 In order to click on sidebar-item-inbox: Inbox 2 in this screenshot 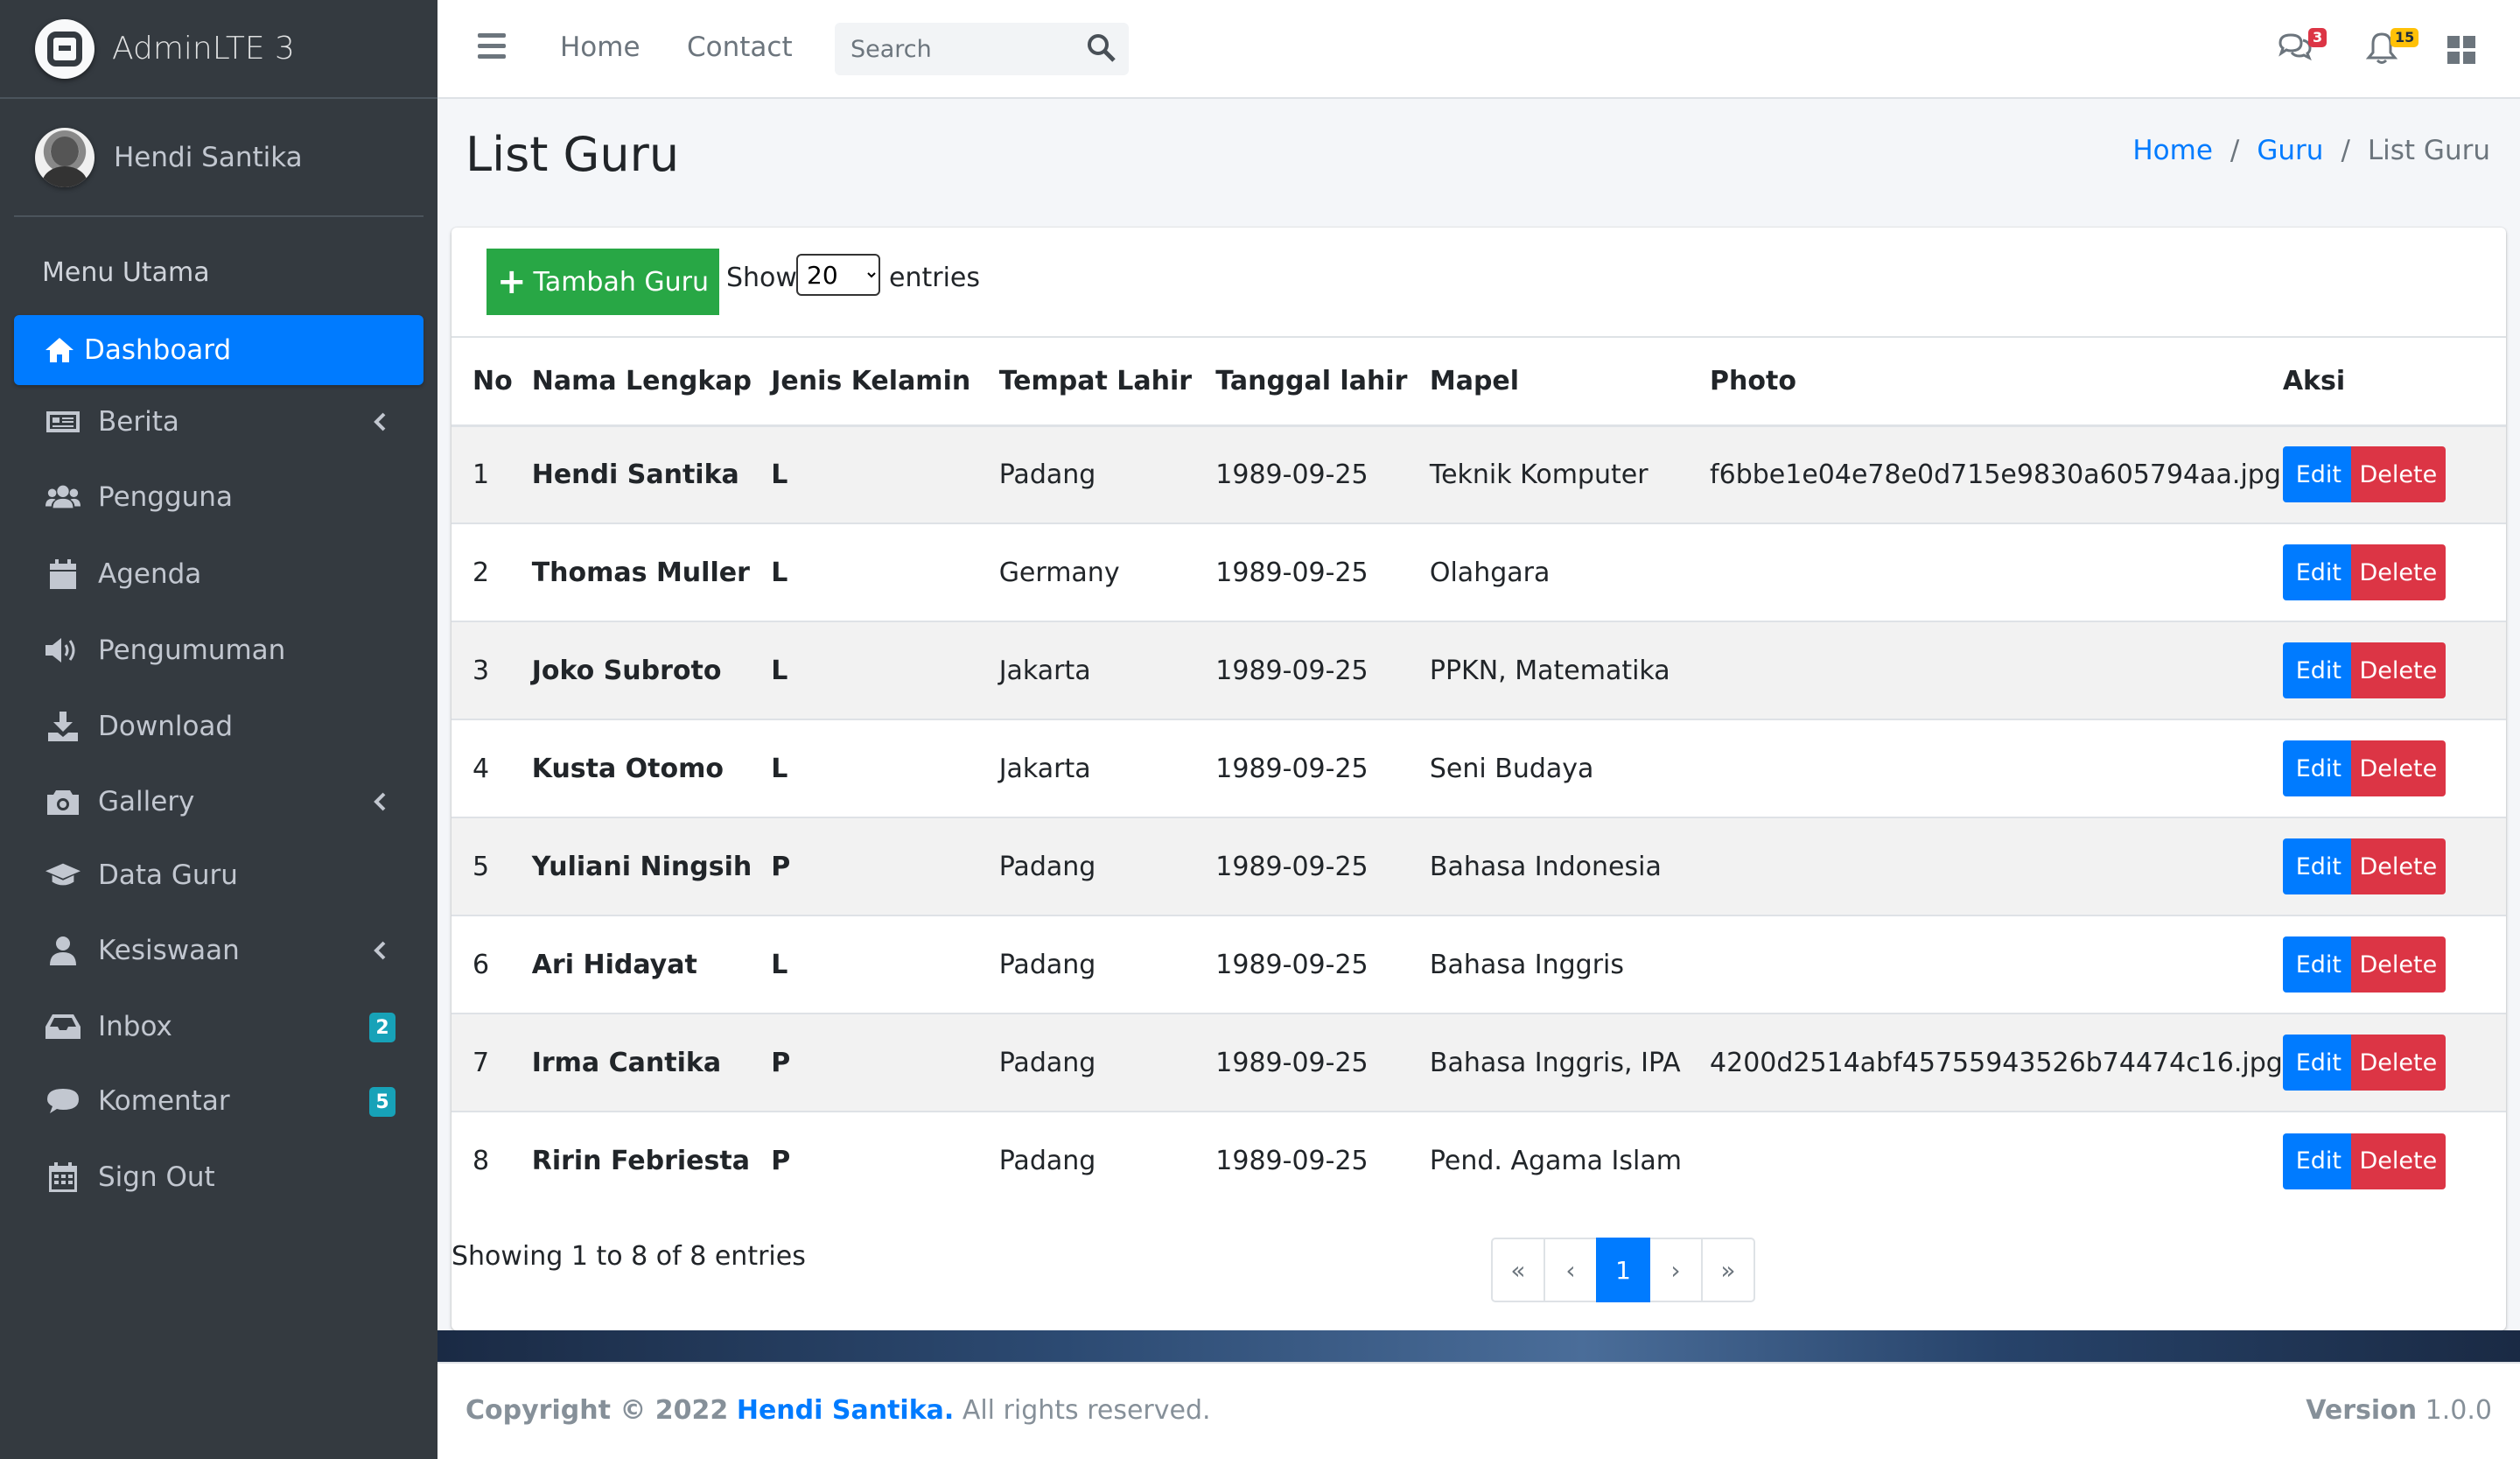, I will do `click(219, 1027)`.